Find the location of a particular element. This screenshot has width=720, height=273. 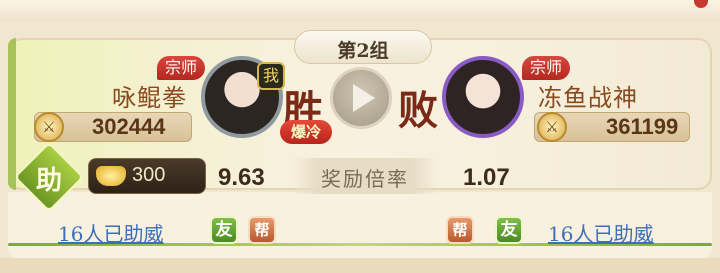

upset-tag: 爆冷 is located at coordinates (306, 132).